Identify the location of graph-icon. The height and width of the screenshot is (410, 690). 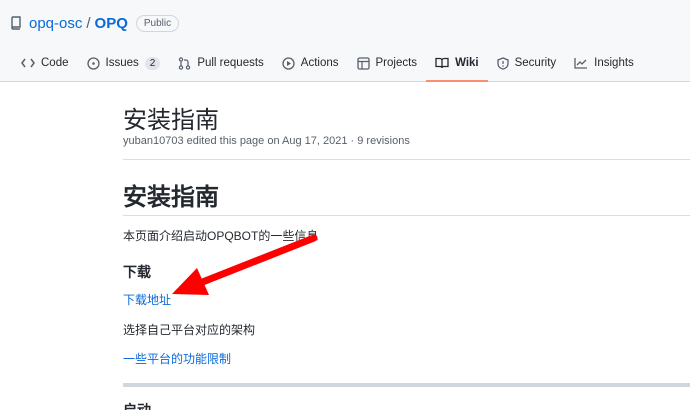
(581, 63).